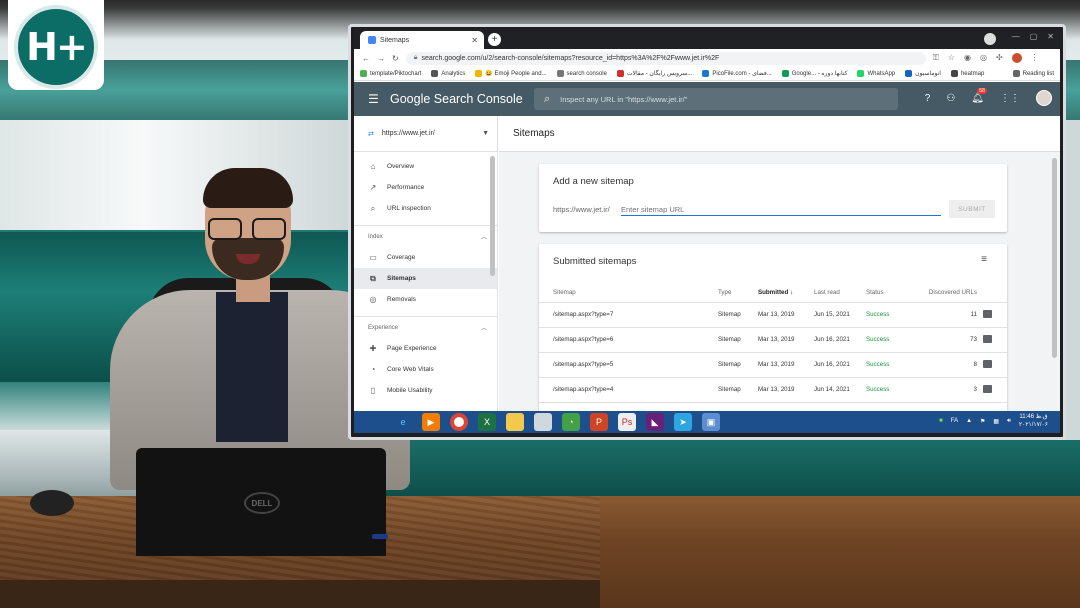 The width and height of the screenshot is (1080, 608). Describe the element at coordinates (772, 293) in the screenshot. I see `column-header-submitted: Submitted ↓` at that location.